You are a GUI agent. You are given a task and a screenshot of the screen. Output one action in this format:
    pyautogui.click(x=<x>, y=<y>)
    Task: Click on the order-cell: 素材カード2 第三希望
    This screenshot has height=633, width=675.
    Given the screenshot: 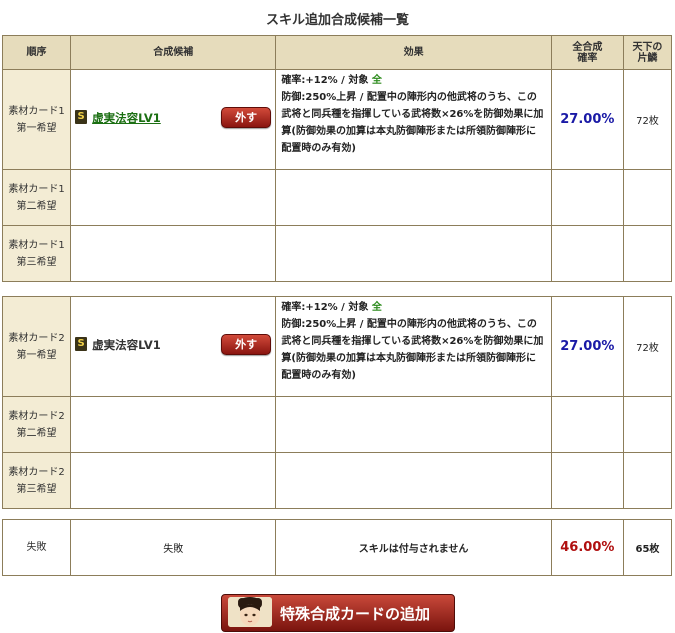 What is the action you would take?
    pyautogui.click(x=36, y=480)
    